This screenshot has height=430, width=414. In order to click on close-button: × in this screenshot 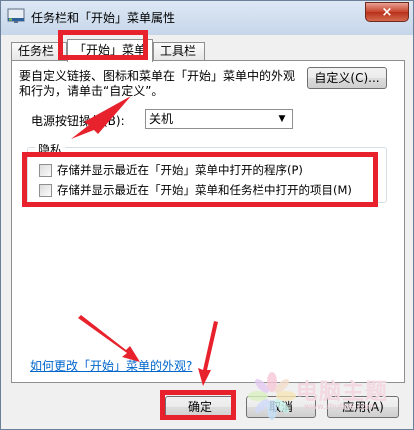, I will do `click(387, 12)`.